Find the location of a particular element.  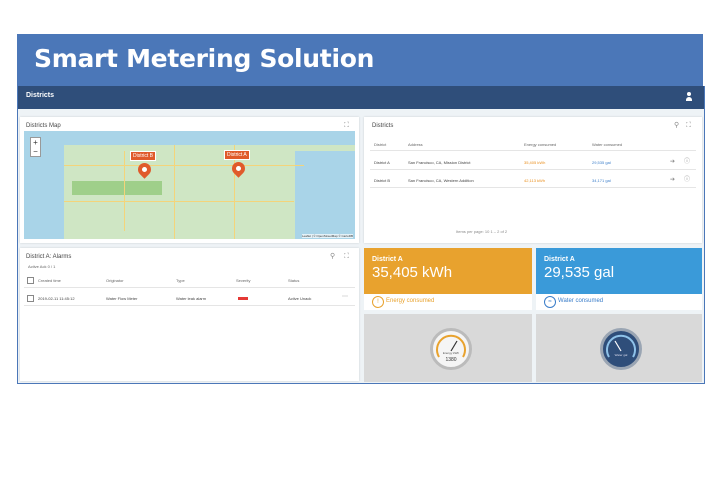

col-district: District is located at coordinates (380, 144).